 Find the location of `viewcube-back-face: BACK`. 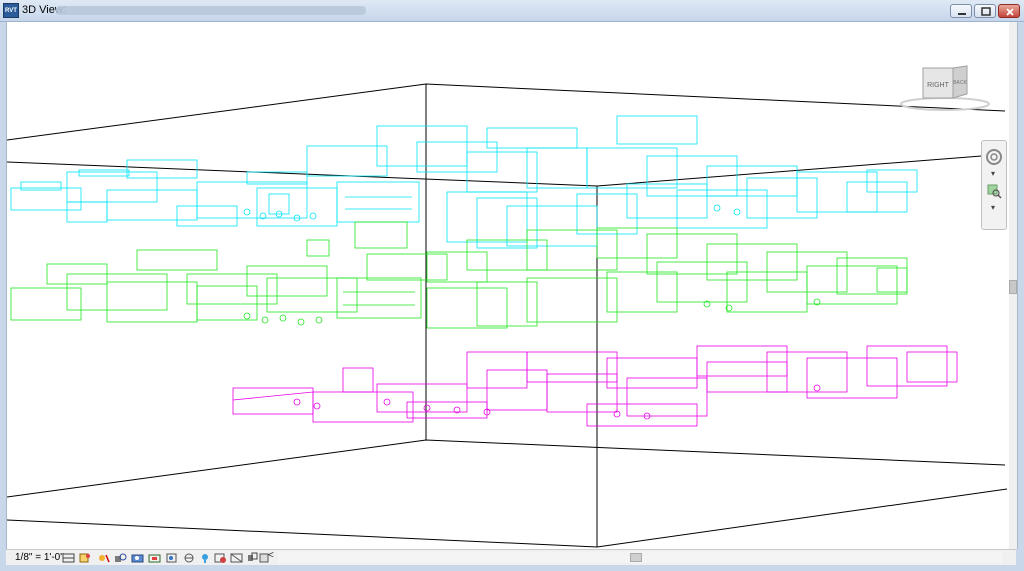

viewcube-back-face: BACK is located at coordinates (960, 83).